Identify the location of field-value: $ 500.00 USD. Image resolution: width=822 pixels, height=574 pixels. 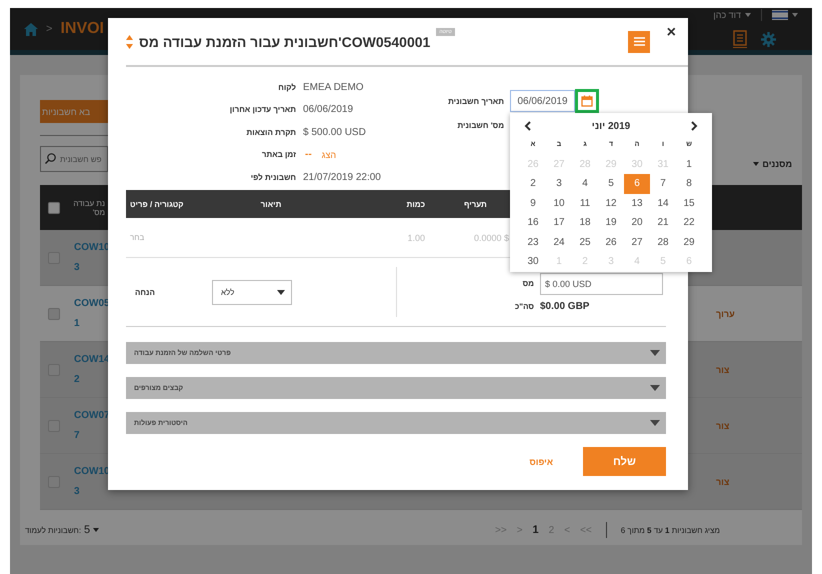
(334, 132).